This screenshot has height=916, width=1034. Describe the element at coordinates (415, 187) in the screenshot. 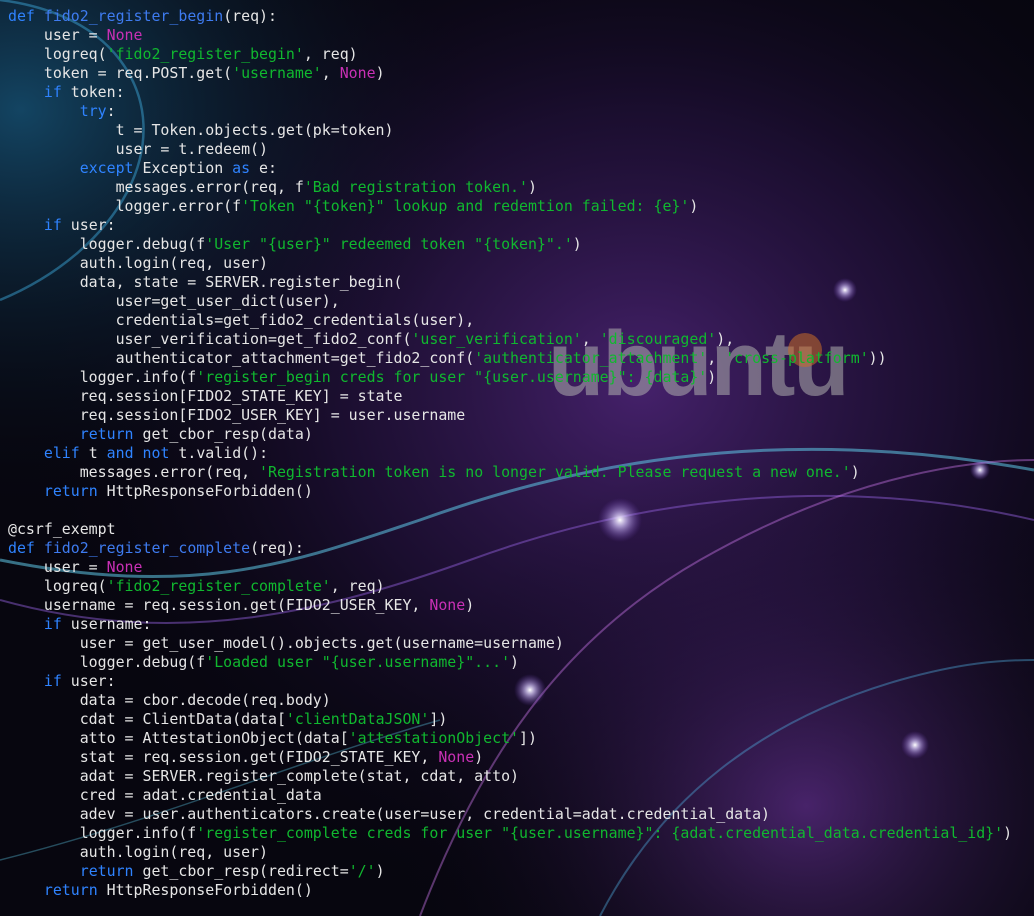

I see `code-token: 'Bad registration token.'` at that location.